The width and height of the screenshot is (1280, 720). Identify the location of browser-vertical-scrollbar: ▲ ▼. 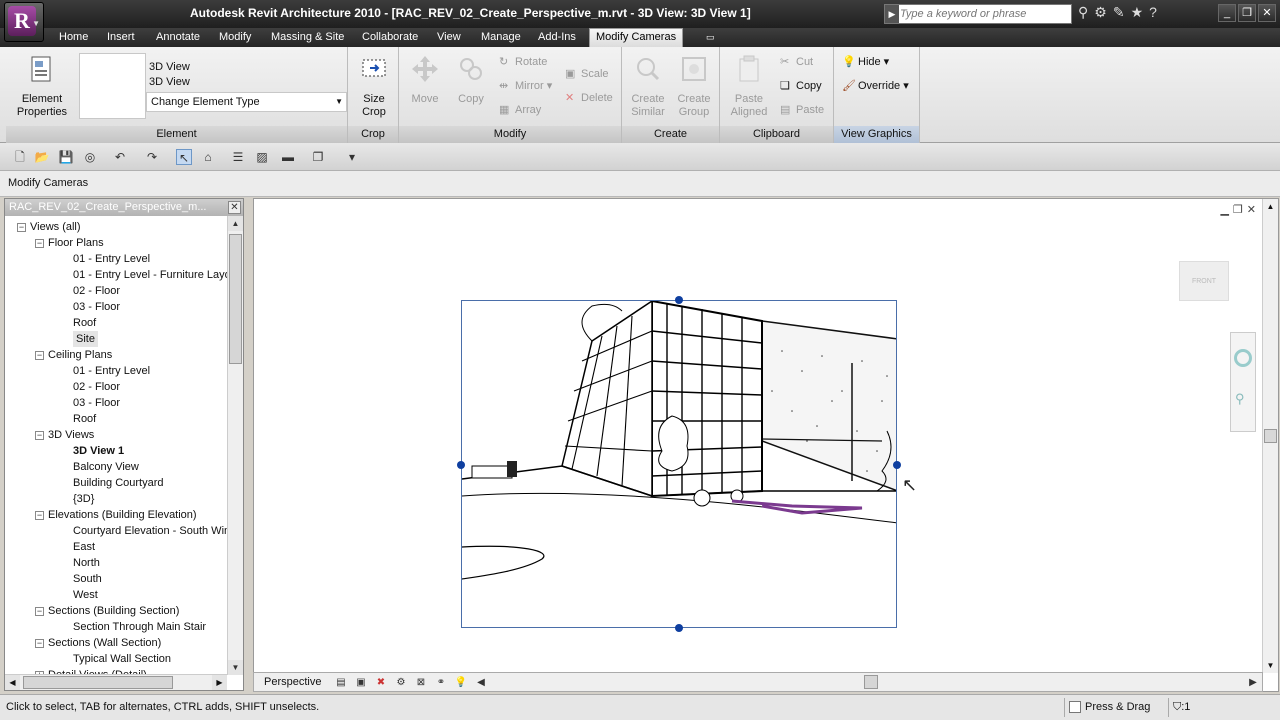
(235, 445).